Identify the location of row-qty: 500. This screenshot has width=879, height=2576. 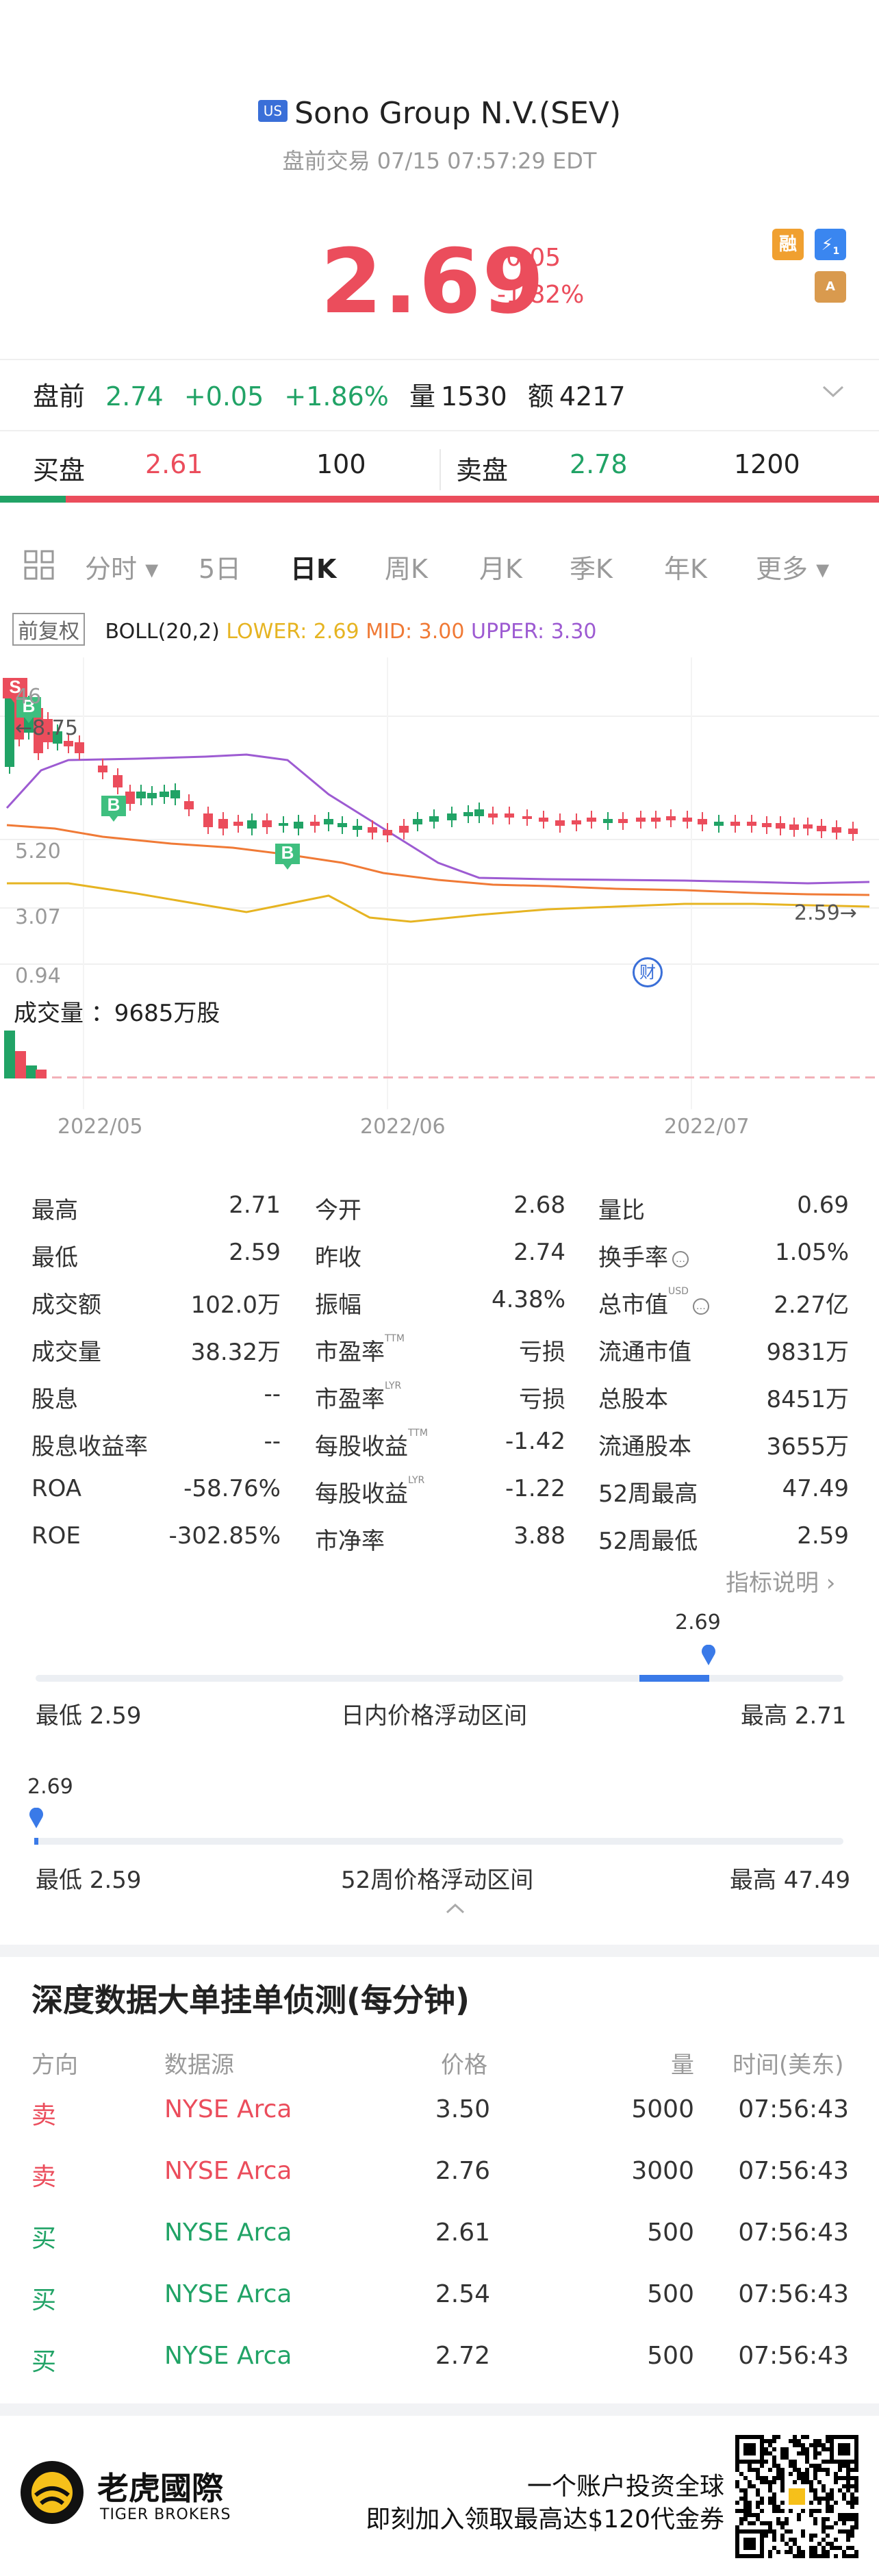
(670, 2233).